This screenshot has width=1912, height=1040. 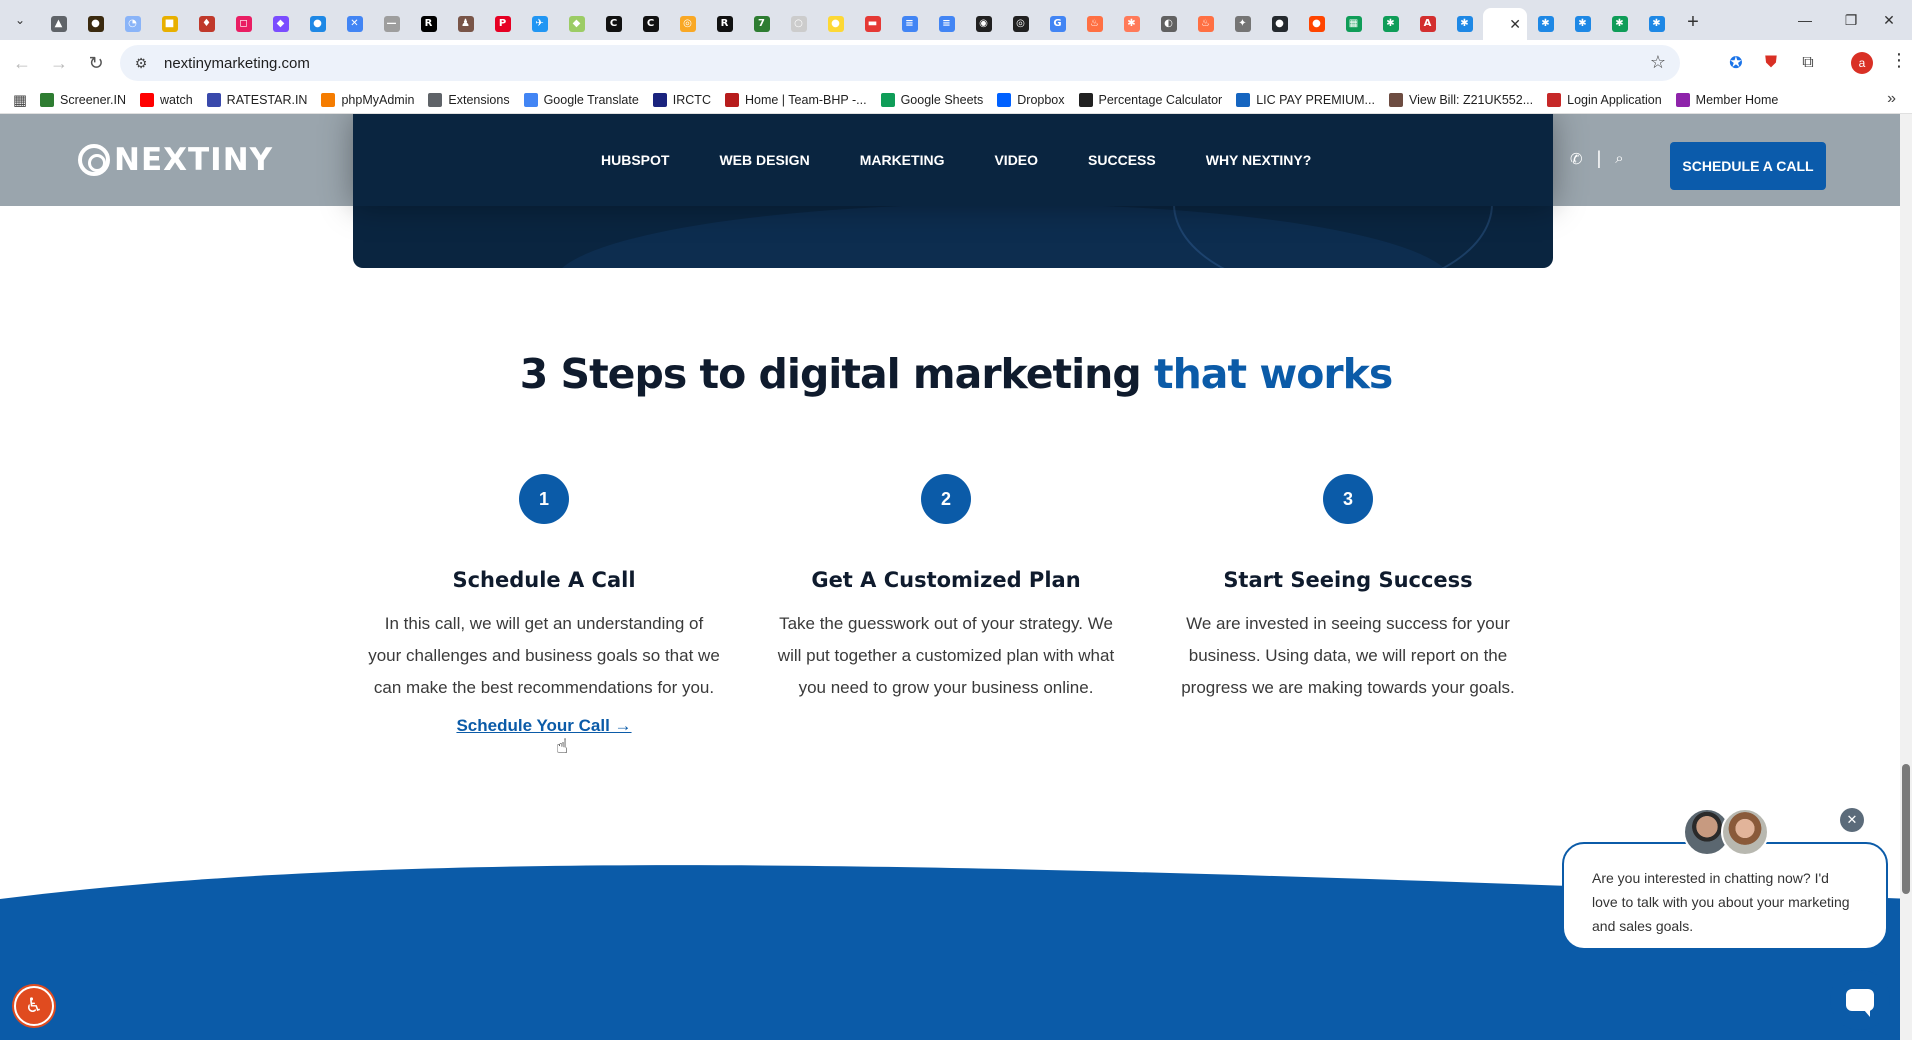 I want to click on step-title: Start Seeing Success, so click(x=1348, y=580).